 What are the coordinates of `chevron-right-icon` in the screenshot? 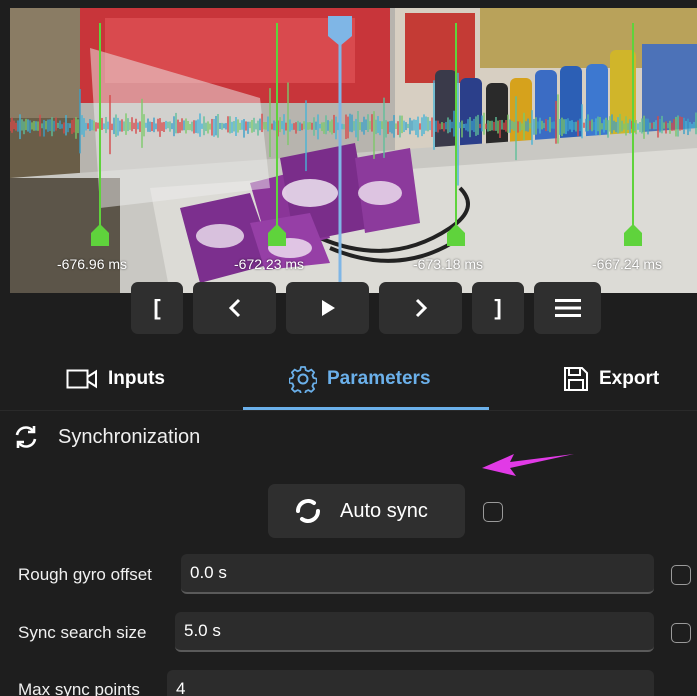 It's located at (421, 308).